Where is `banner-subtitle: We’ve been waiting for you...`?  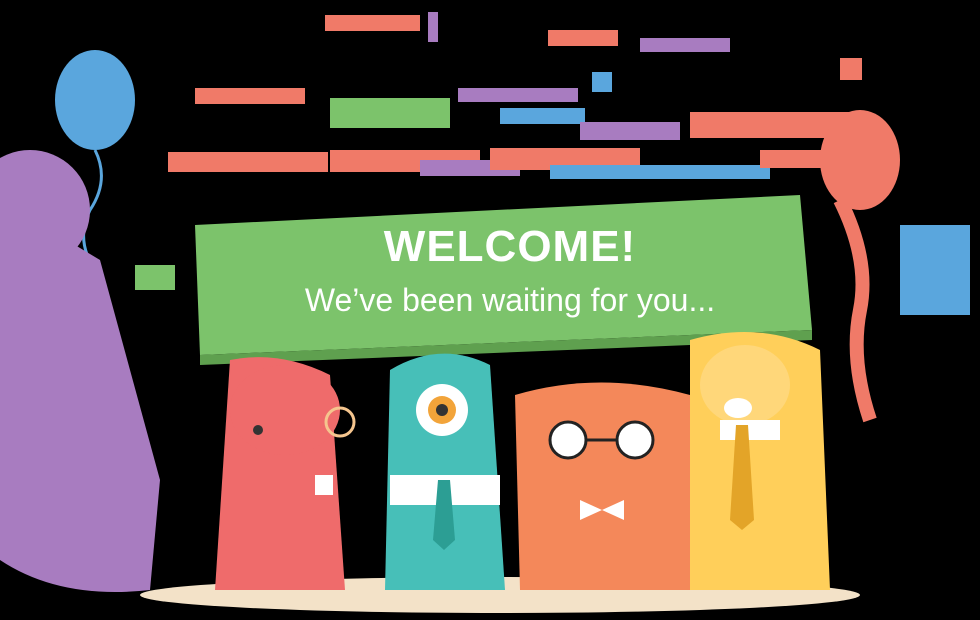
banner-subtitle: We’ve been waiting for you... is located at coordinates (510, 300).